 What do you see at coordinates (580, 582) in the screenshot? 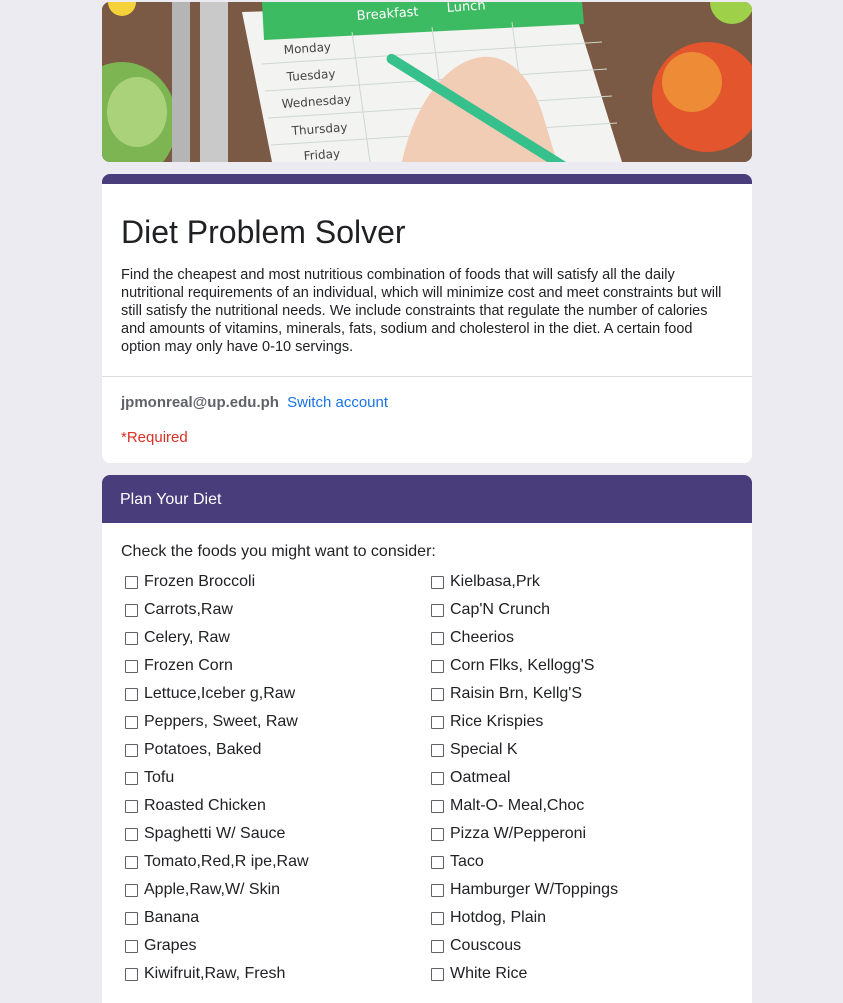
I see `checkbox-option: Kielbasa,Prk` at bounding box center [580, 582].